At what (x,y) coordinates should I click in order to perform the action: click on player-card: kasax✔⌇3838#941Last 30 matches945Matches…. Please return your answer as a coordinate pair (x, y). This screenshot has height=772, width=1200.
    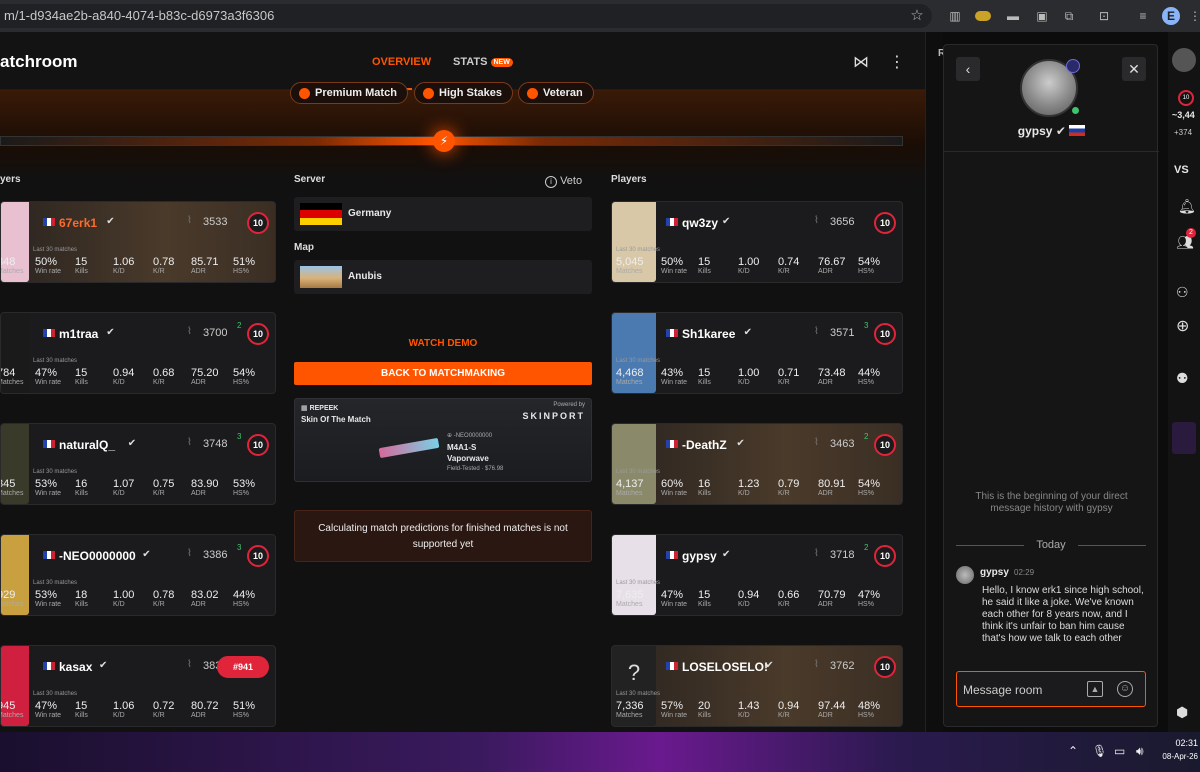
    Looking at the image, I should click on (138, 686).